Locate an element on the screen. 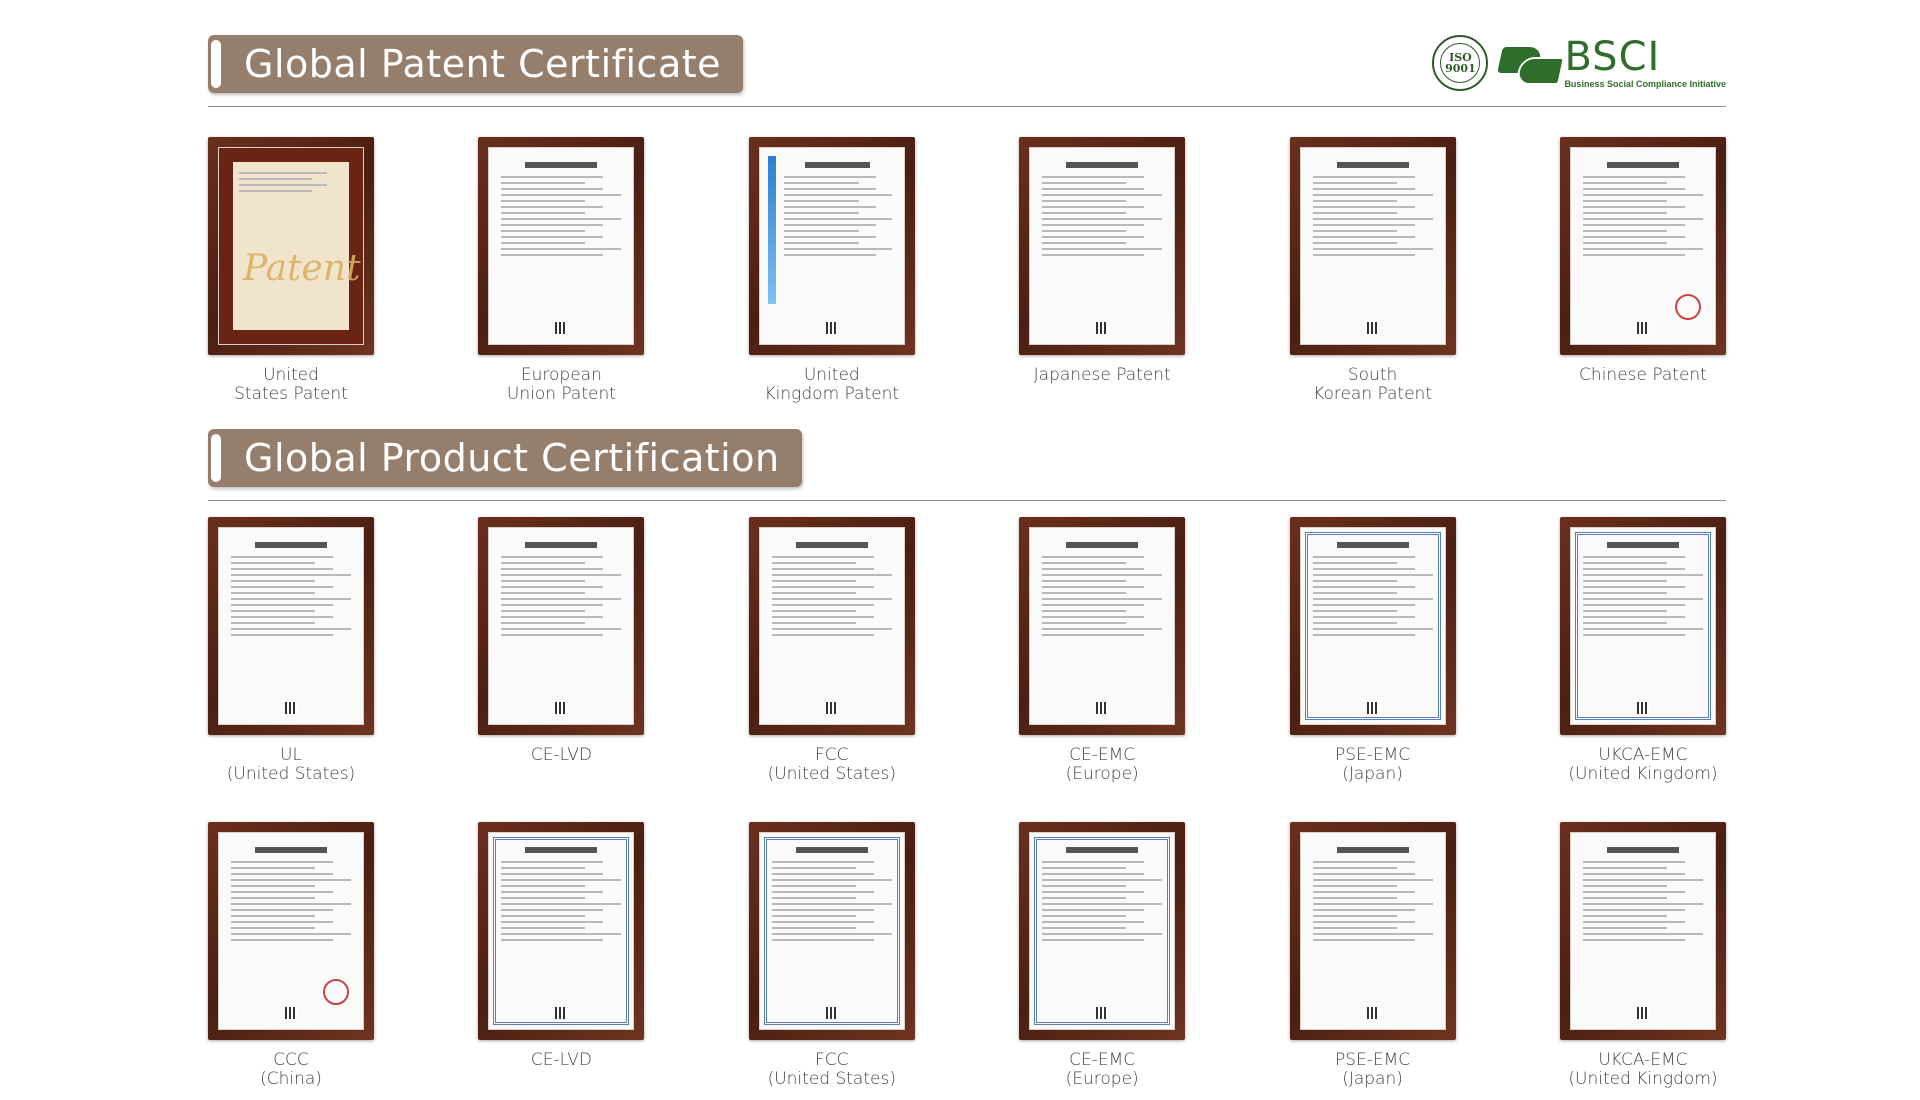  patent-card: Chinese Patent is located at coordinates (1642, 270).